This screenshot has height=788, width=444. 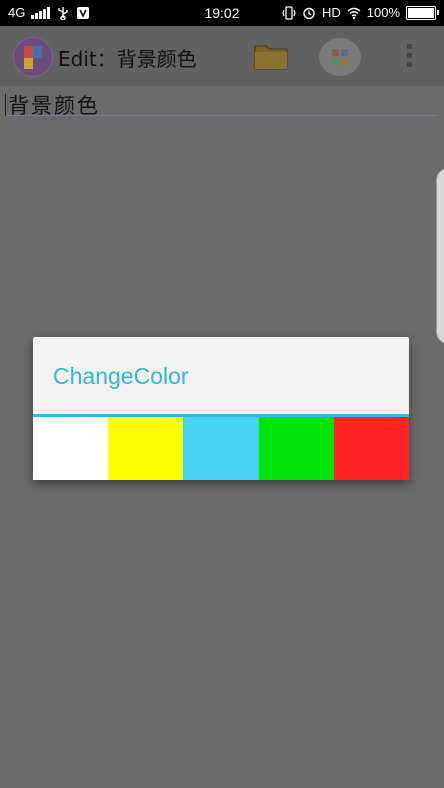 What do you see at coordinates (440, 256) in the screenshot?
I see `edge-handle` at bounding box center [440, 256].